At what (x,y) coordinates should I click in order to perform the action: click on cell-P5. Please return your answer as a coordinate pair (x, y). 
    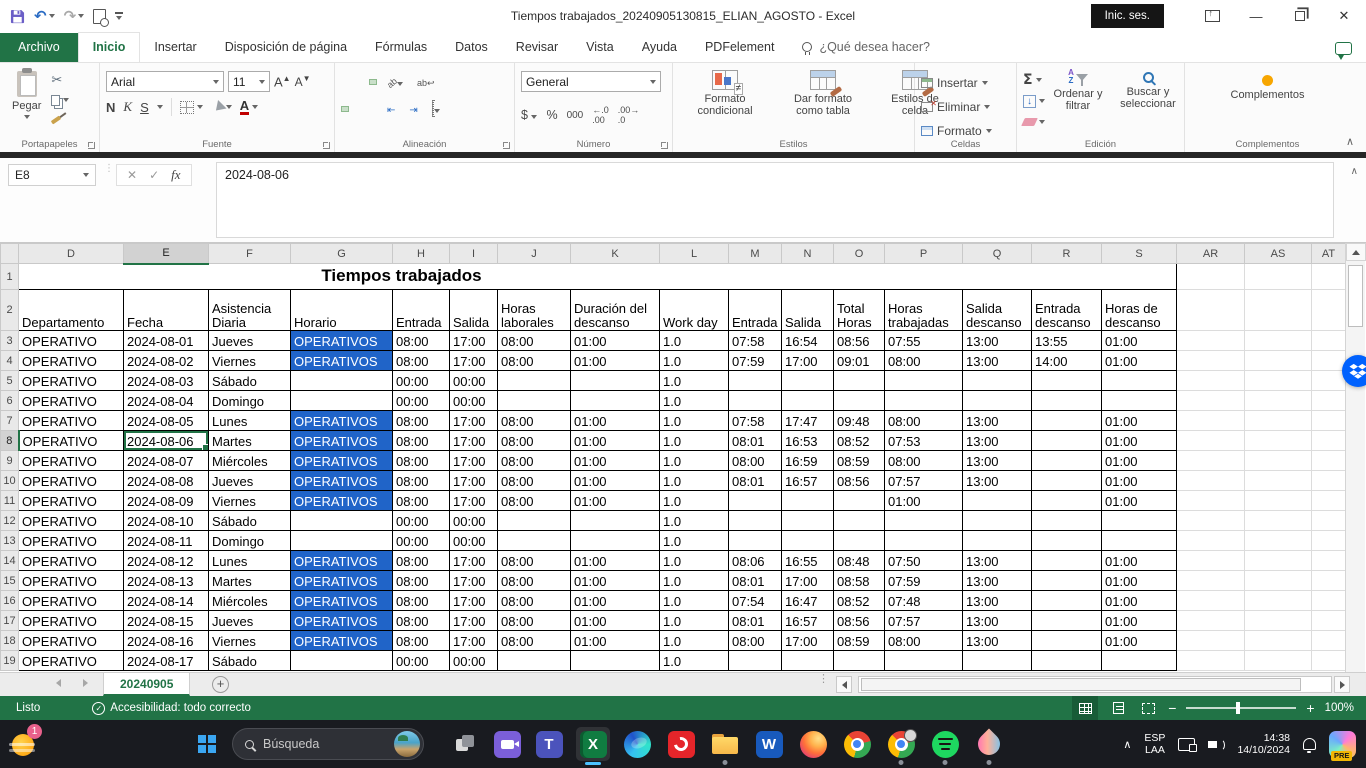
    Looking at the image, I should click on (923, 380).